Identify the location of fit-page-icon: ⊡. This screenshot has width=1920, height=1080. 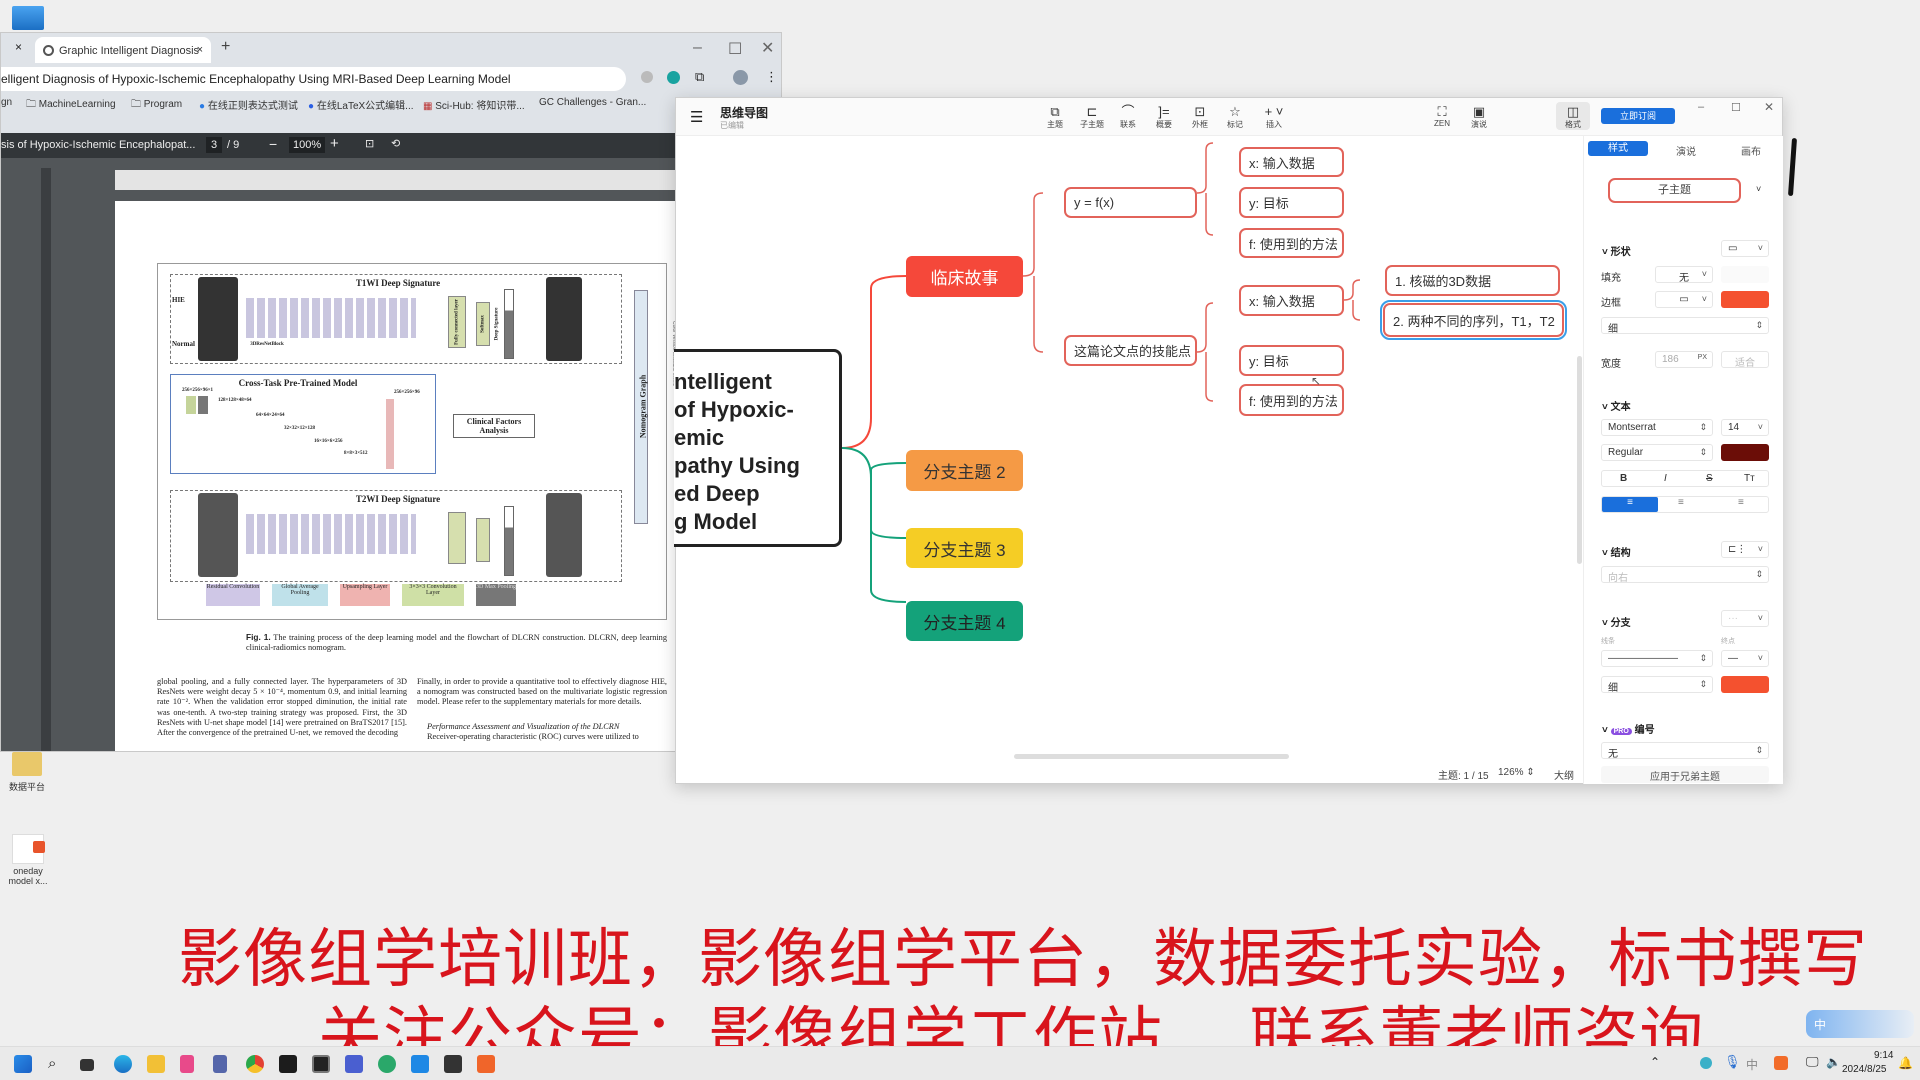
(369, 143).